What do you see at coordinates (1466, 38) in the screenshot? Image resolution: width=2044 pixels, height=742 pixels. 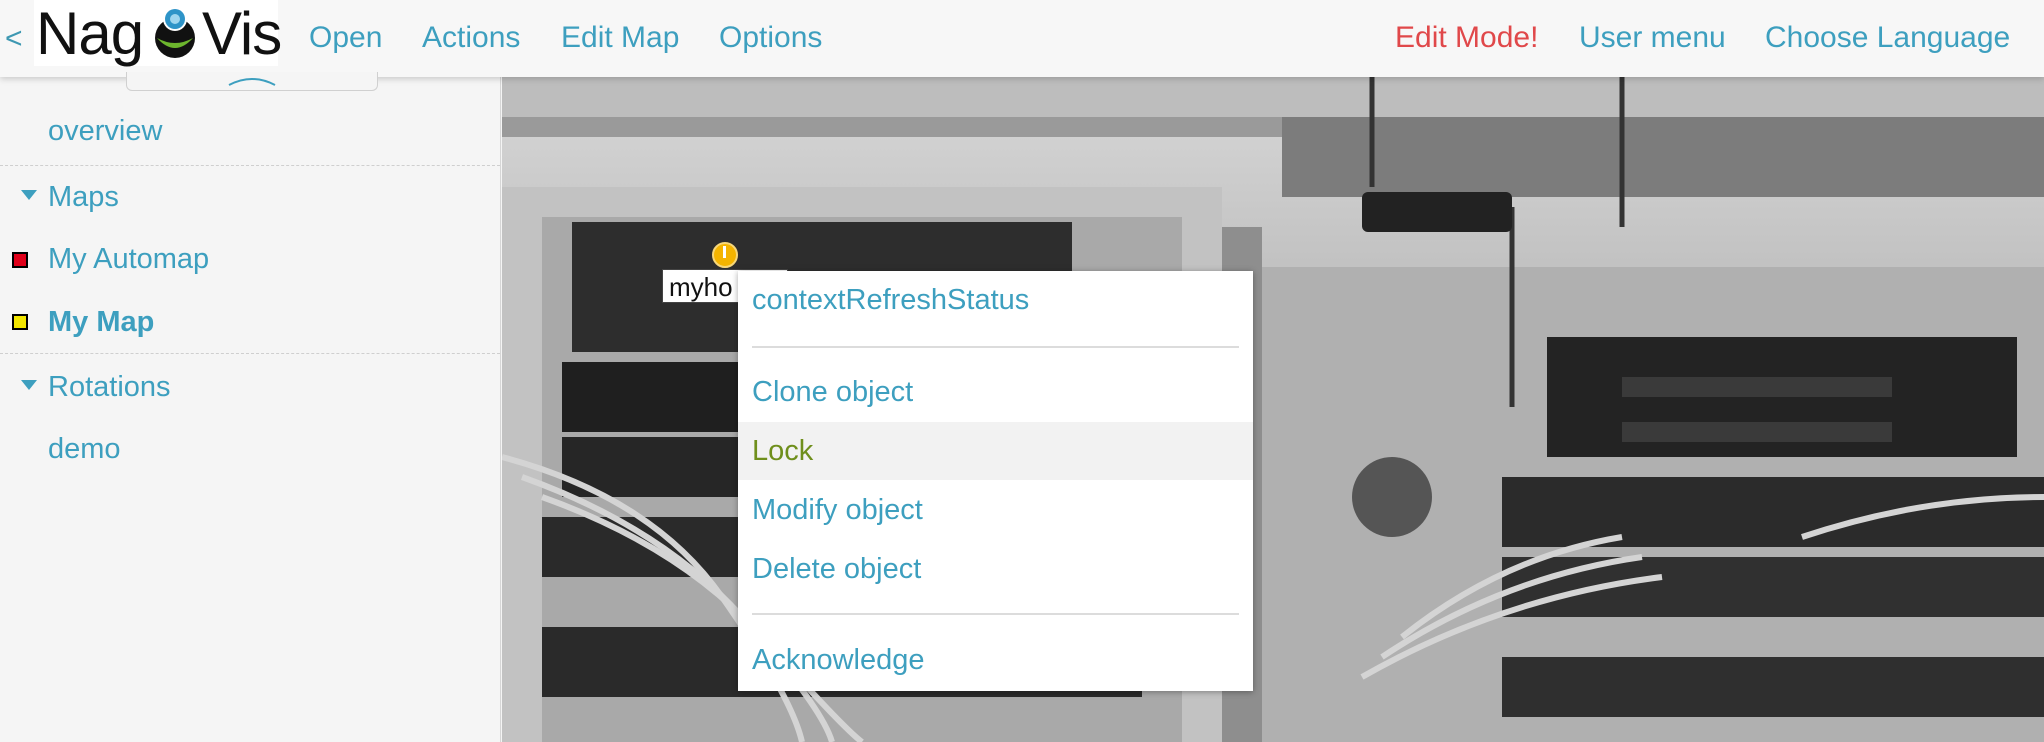 I see `edit-mode-indicator: Edit Mode!` at bounding box center [1466, 38].